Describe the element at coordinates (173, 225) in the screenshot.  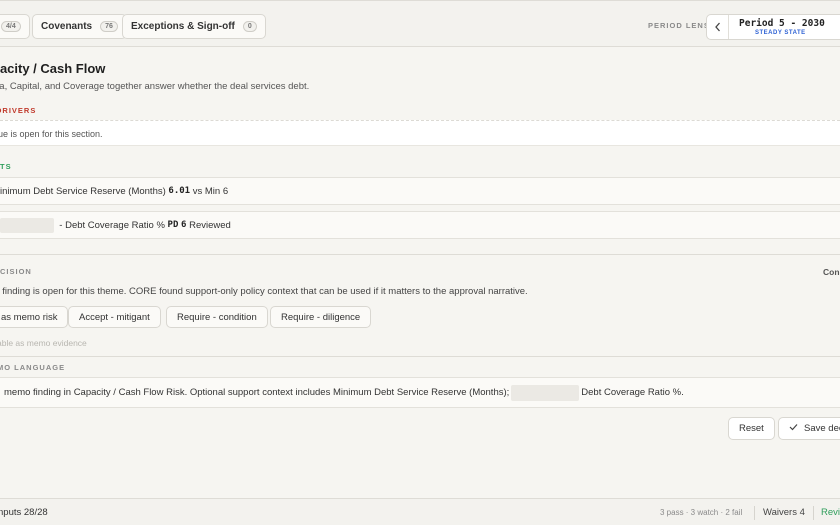
I see `list-item-code: PD` at that location.